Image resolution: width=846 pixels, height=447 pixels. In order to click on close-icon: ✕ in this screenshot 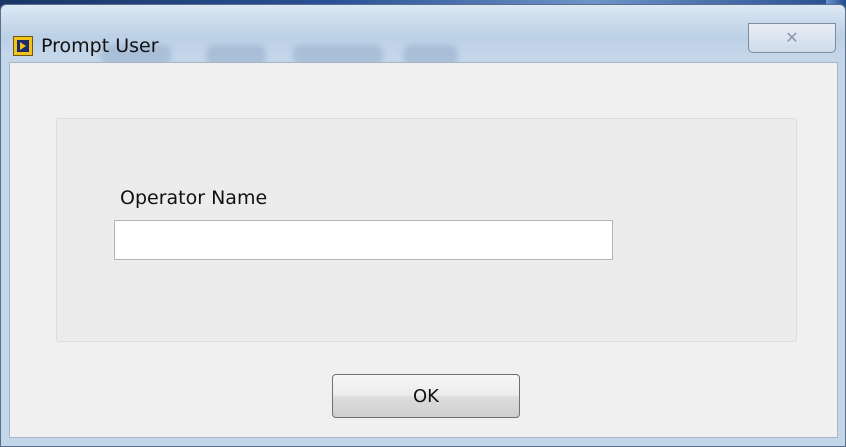, I will do `click(792, 37)`.